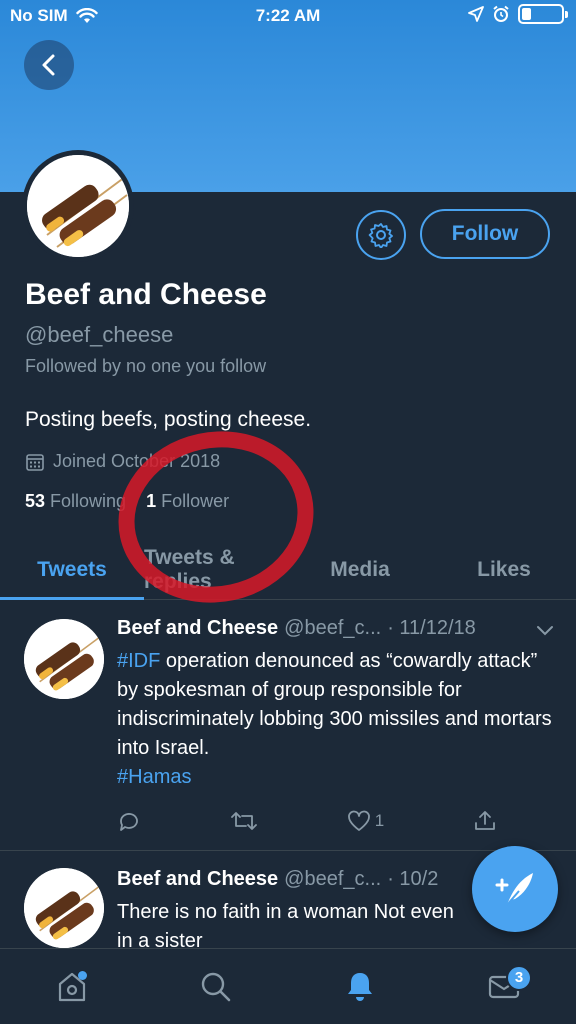  I want to click on joined-label: Joined October 2018, so click(137, 461).